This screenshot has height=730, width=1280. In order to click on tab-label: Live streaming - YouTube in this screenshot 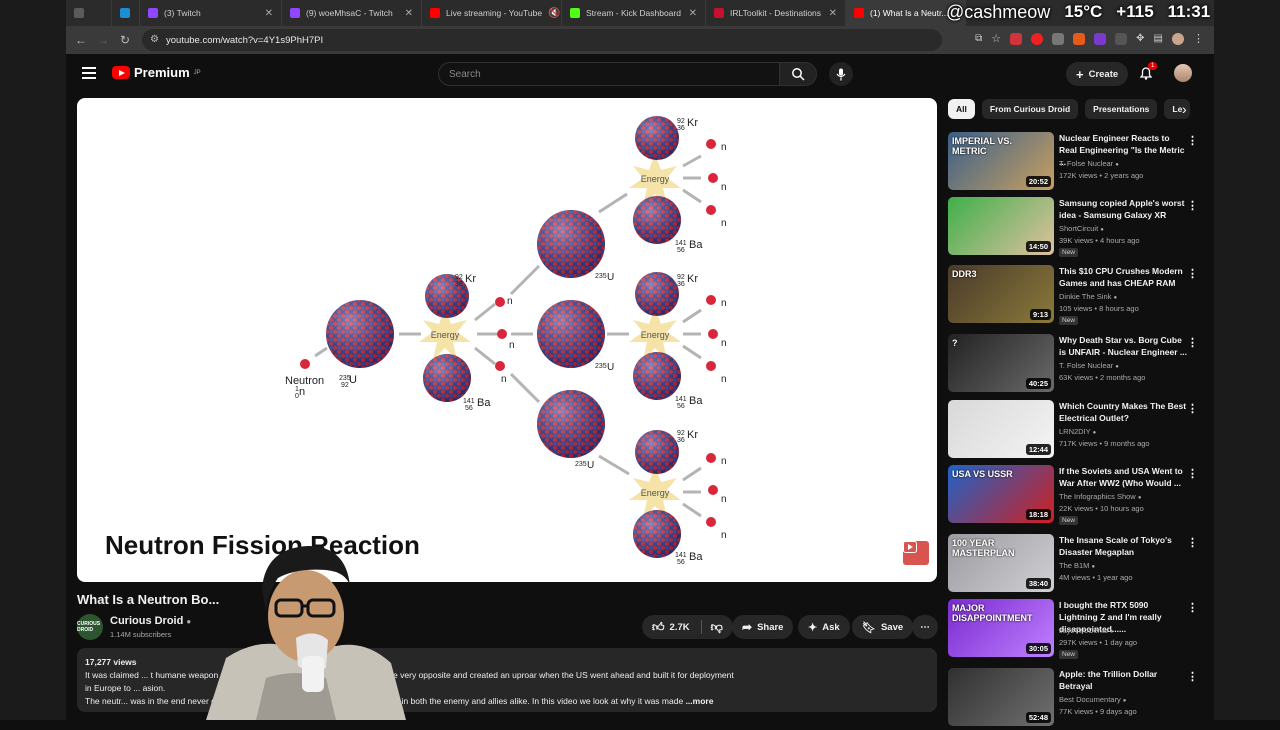, I will do `click(494, 13)`.